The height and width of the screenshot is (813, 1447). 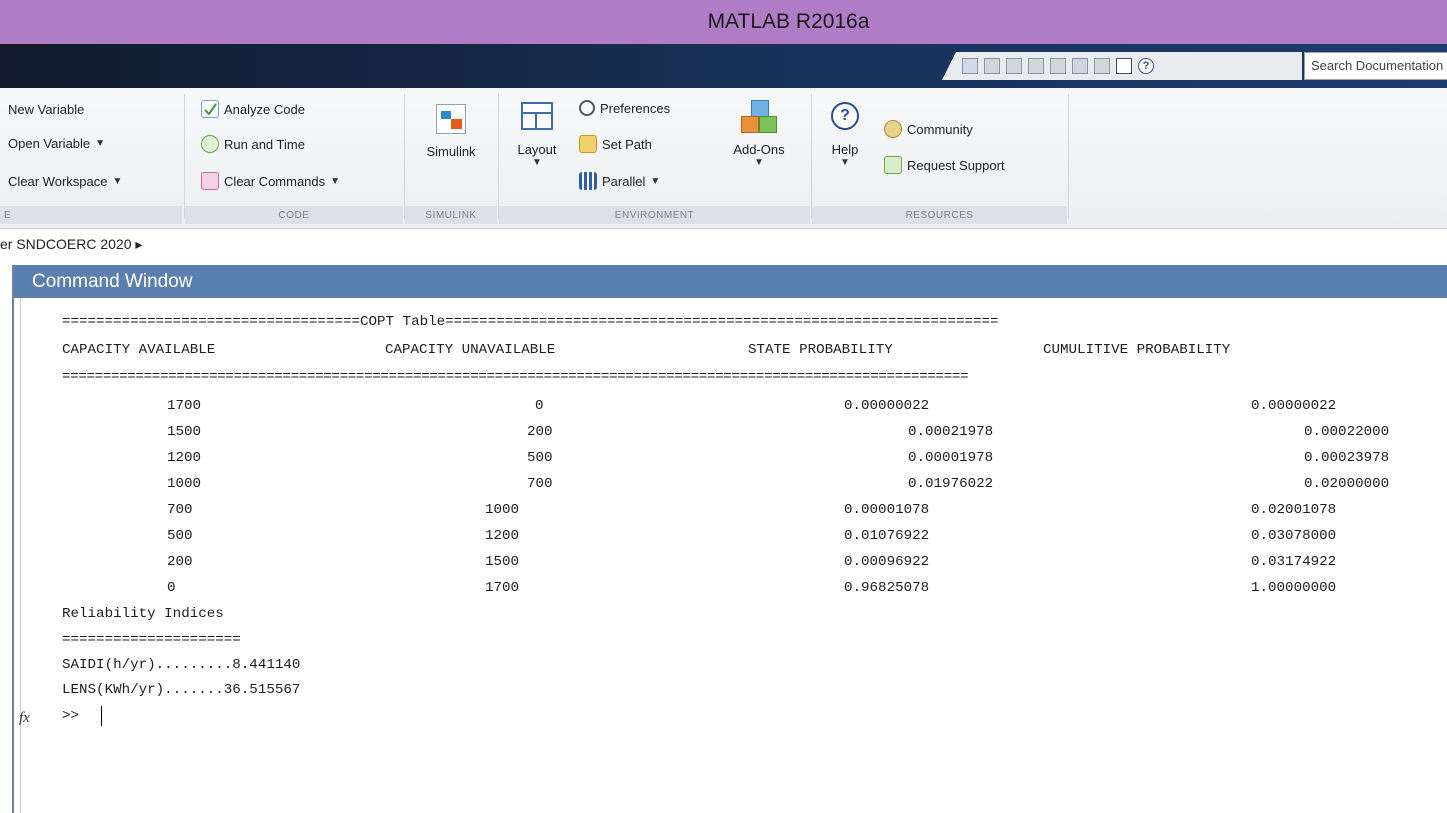 I want to click on clear-commands-icon, so click(x=210, y=181).